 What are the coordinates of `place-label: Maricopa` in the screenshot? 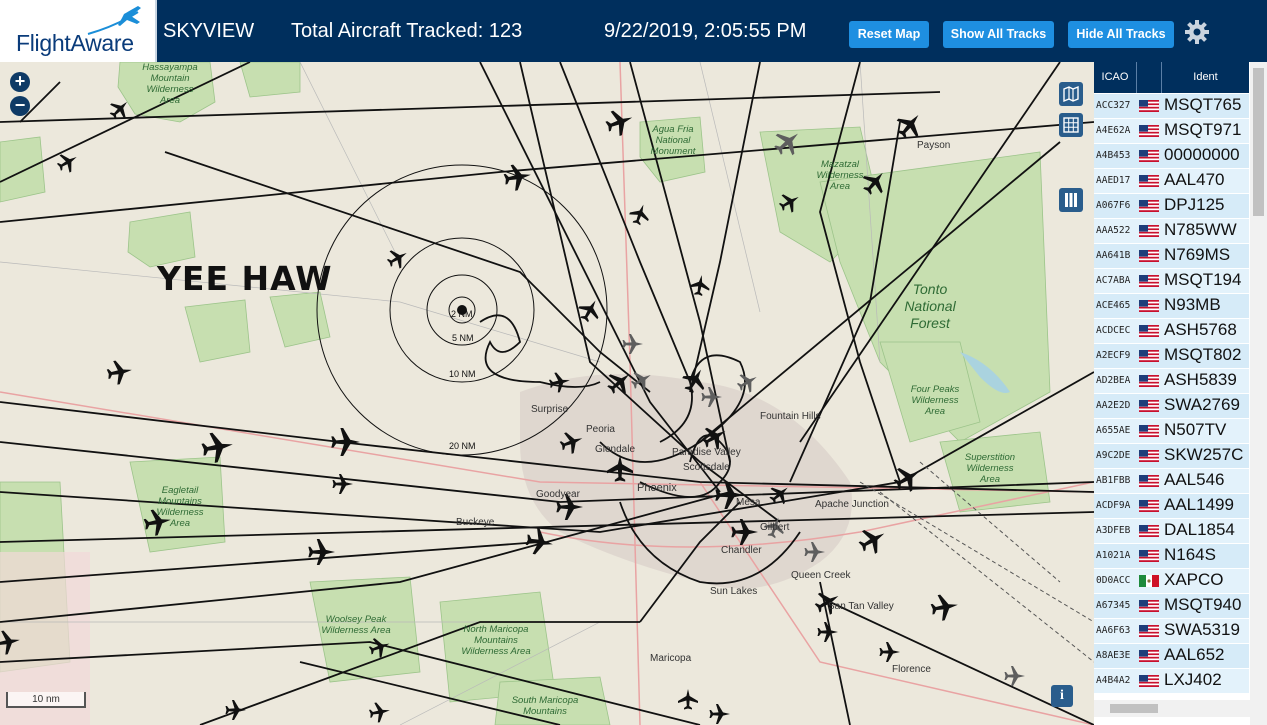 It's located at (671, 658).